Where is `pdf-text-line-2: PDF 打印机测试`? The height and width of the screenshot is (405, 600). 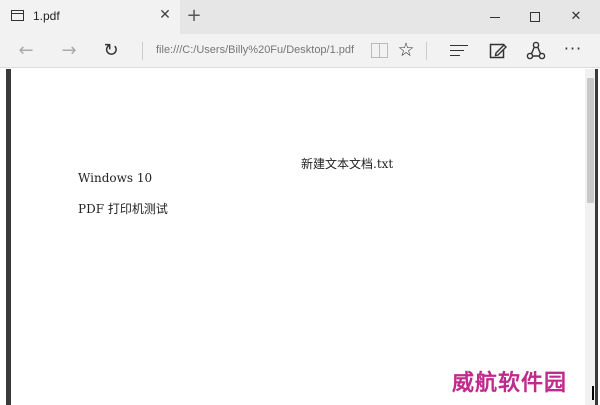
pdf-text-line-2: PDF 打印机测试 is located at coordinates (123, 209).